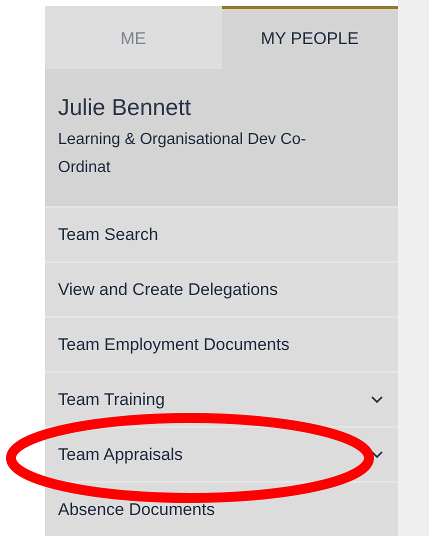 This screenshot has height=536, width=429. What do you see at coordinates (125, 107) in the screenshot?
I see `profile-name: Julie Bennett` at bounding box center [125, 107].